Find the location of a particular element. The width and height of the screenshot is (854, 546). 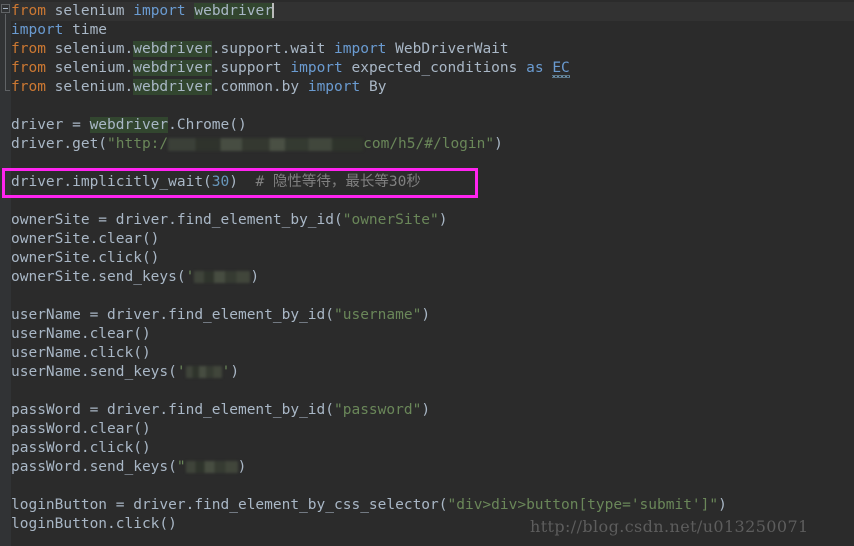

fold-region-line is located at coordinates (5, 52).